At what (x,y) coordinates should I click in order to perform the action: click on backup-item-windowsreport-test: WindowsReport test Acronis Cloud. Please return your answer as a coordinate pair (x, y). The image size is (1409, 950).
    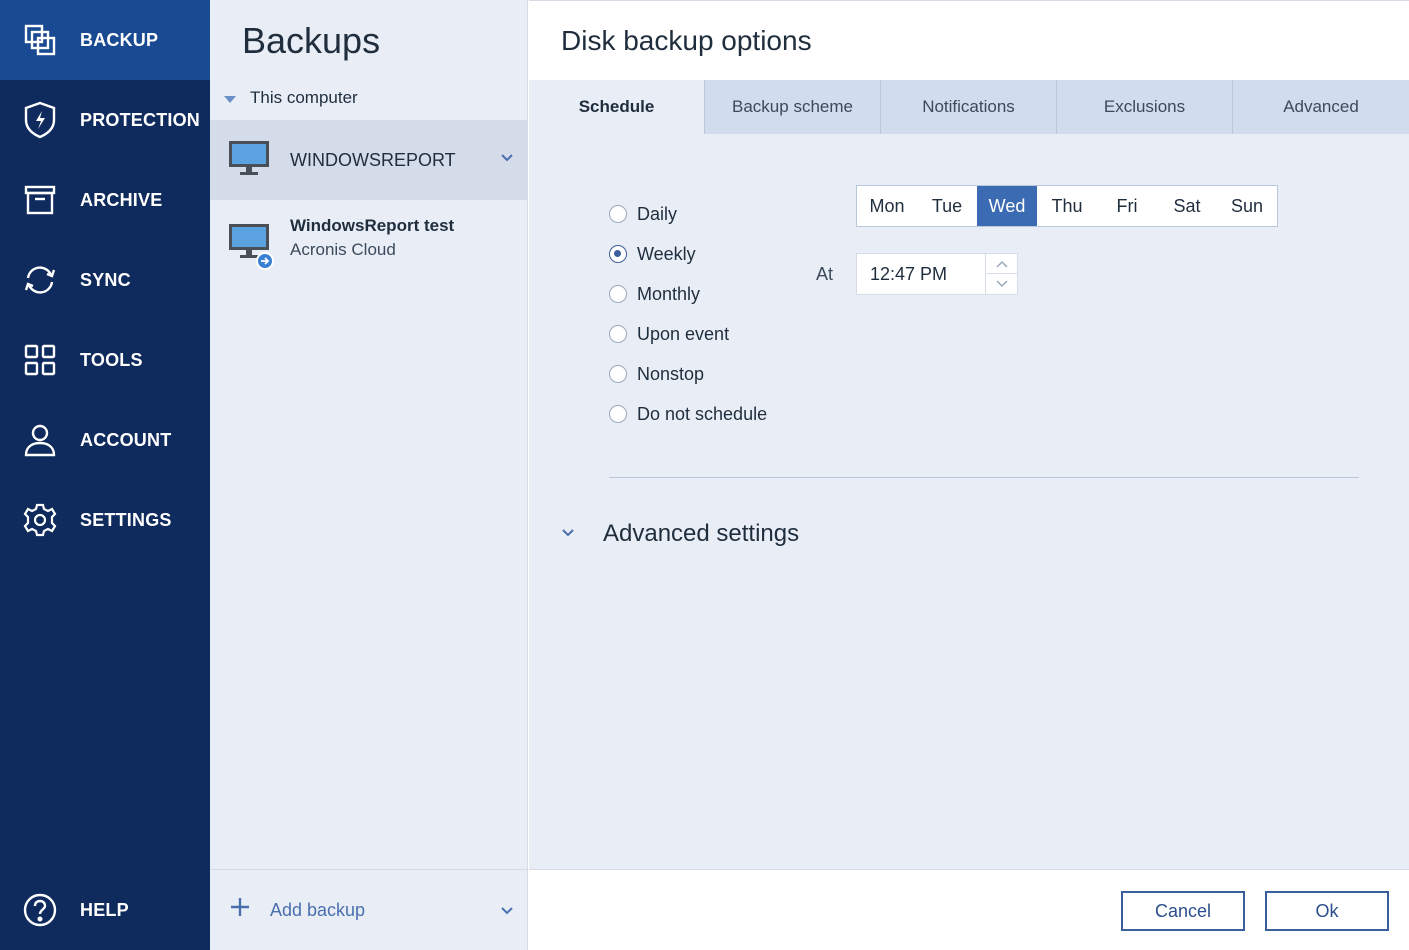
    Looking at the image, I should click on (369, 240).